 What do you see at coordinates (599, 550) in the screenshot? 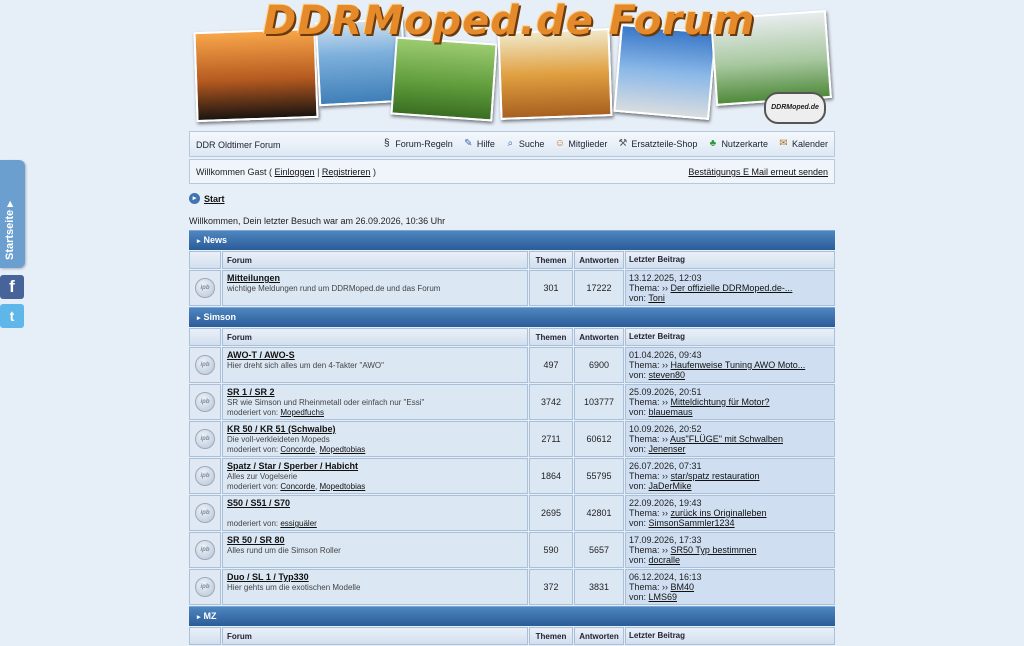
I see `forum-reply-count: 5657` at bounding box center [599, 550].